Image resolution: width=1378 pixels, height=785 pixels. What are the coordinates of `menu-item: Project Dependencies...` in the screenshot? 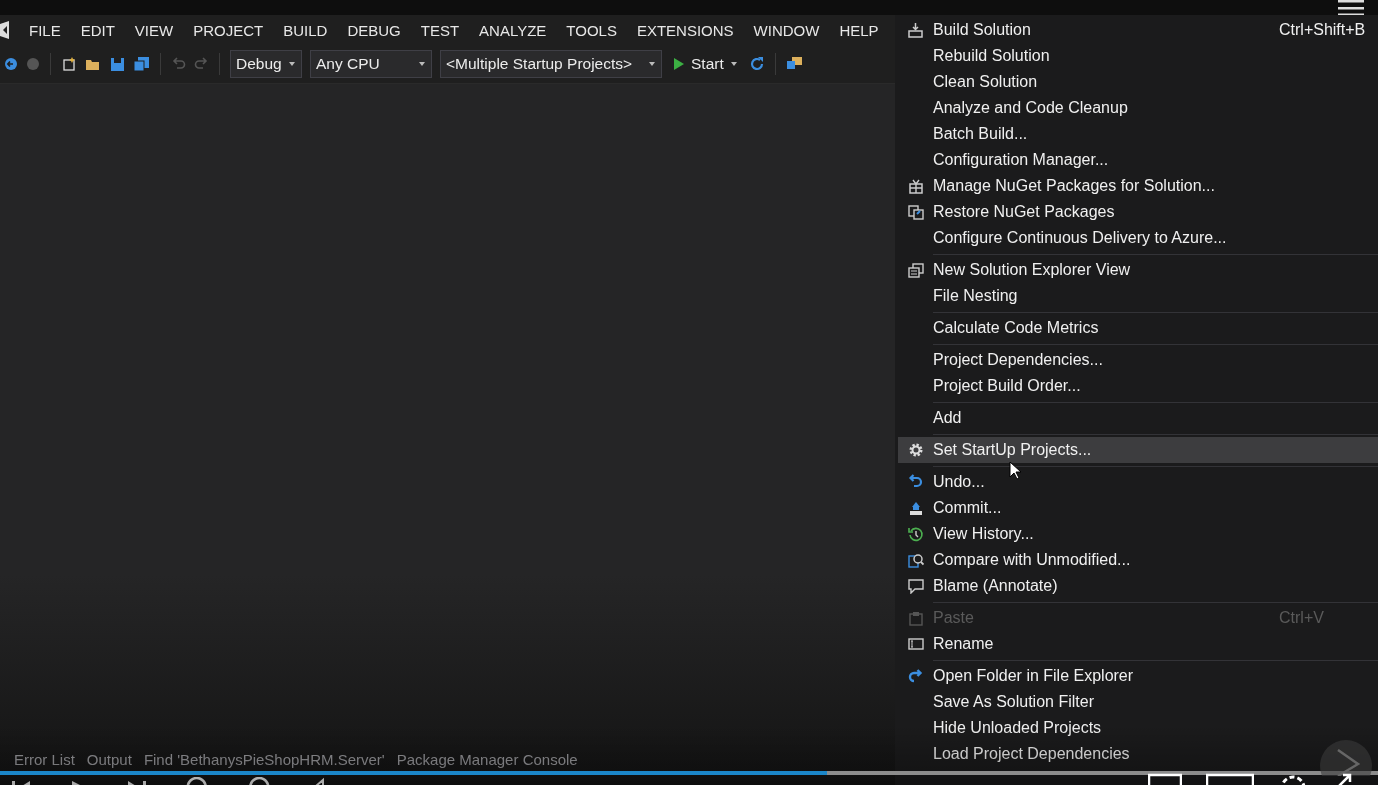 It's located at (1138, 360).